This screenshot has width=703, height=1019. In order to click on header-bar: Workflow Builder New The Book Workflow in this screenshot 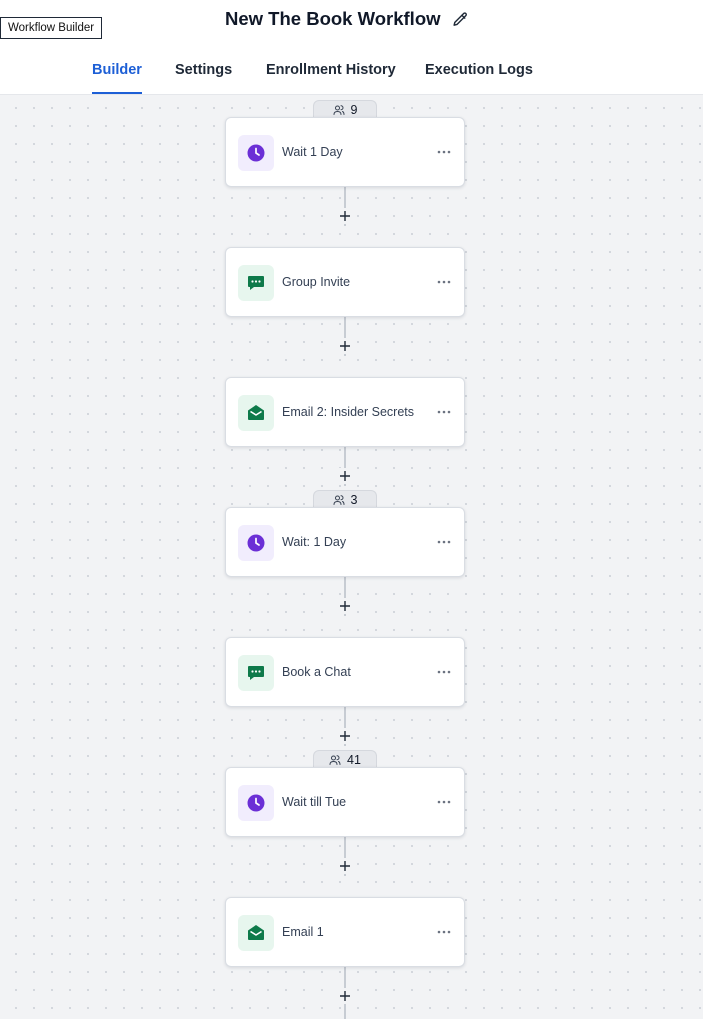, I will do `click(351, 23)`.